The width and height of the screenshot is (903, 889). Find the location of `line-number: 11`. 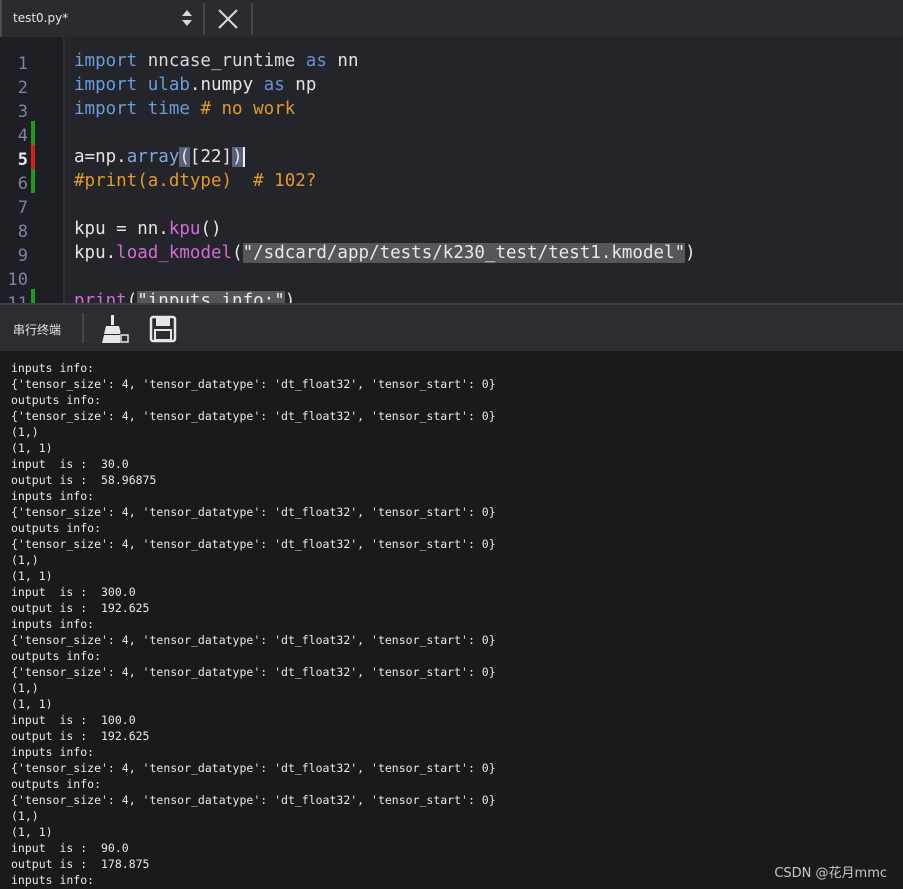

line-number: 11 is located at coordinates (14, 298).